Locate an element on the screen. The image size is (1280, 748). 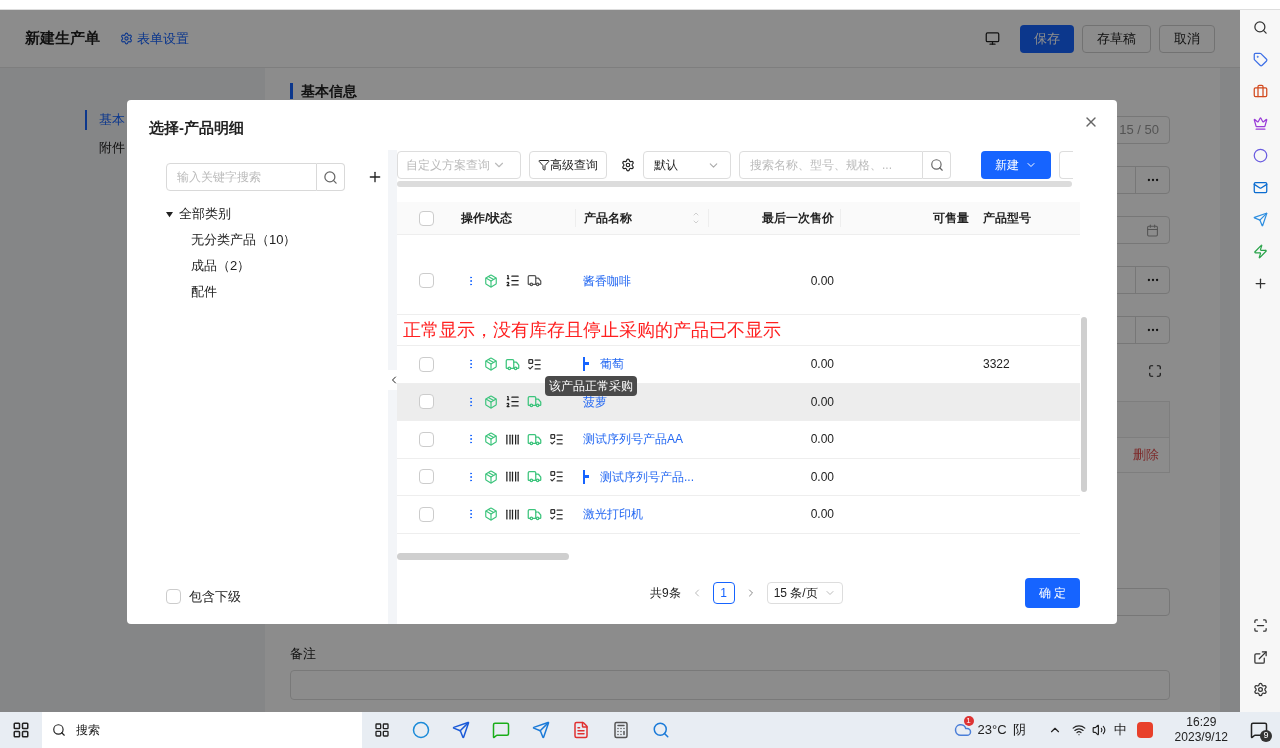
action-button: 取消 is located at coordinates (1187, 38).